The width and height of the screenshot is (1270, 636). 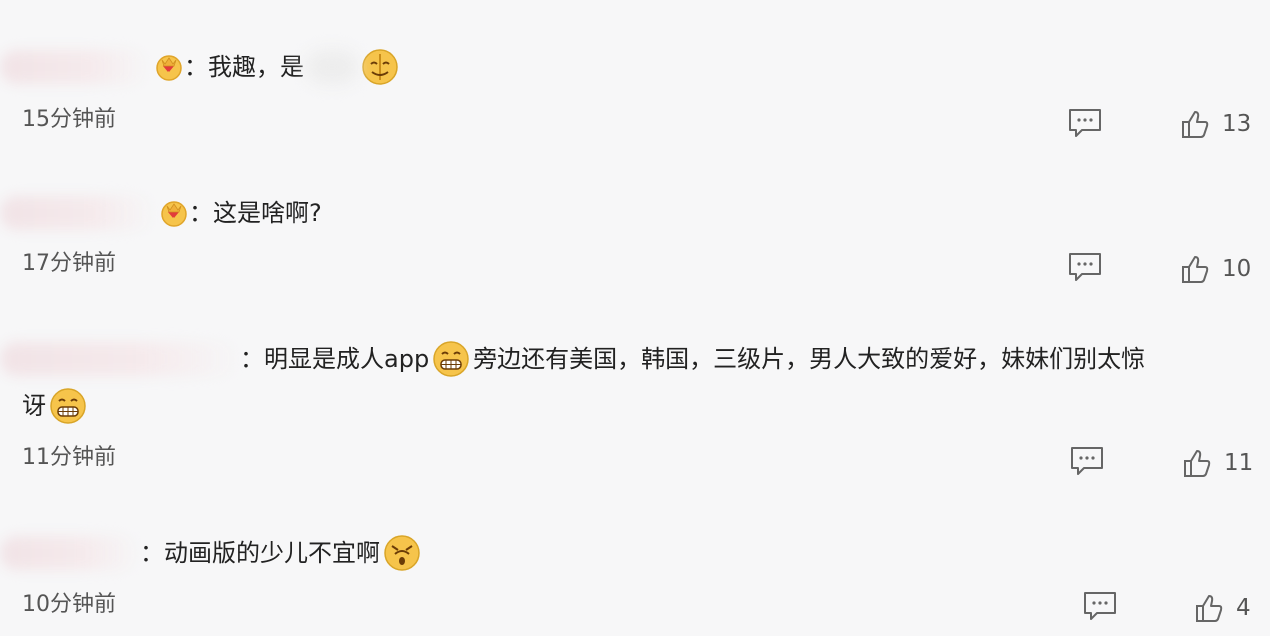 I want to click on comment-3-text-mid: 旁边还有美国，韩国，三级片，男人大致的爱好，妹妹们别太惊, so click(x=809, y=359).